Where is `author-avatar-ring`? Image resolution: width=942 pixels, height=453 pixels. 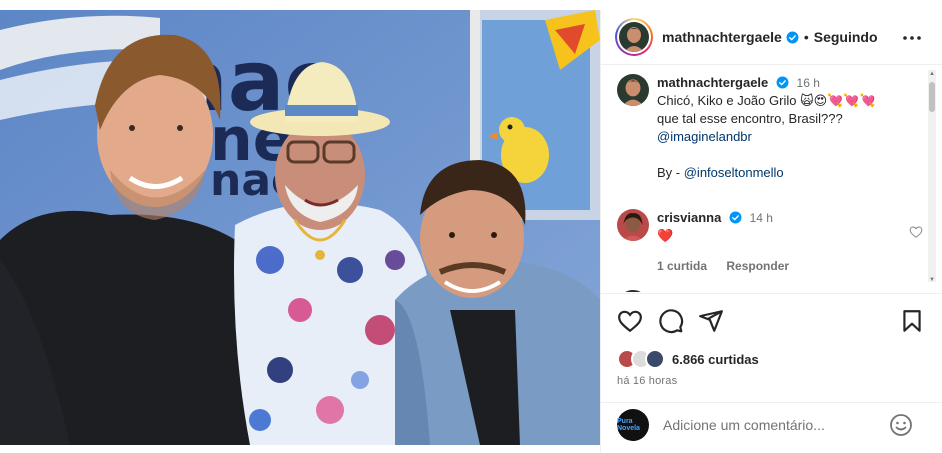
author-avatar-ring is located at coordinates (634, 37).